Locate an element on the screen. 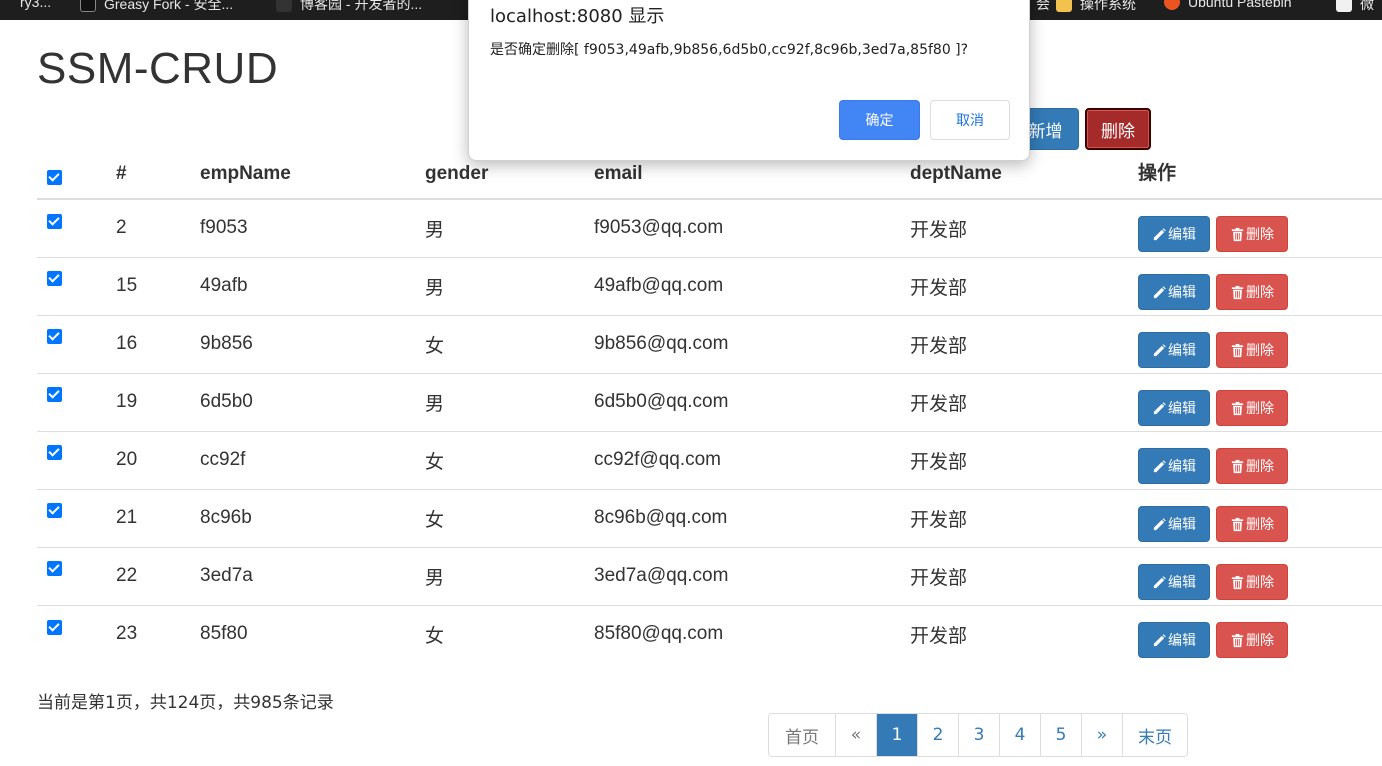  cell-gender: 女 is located at coordinates (435, 520).